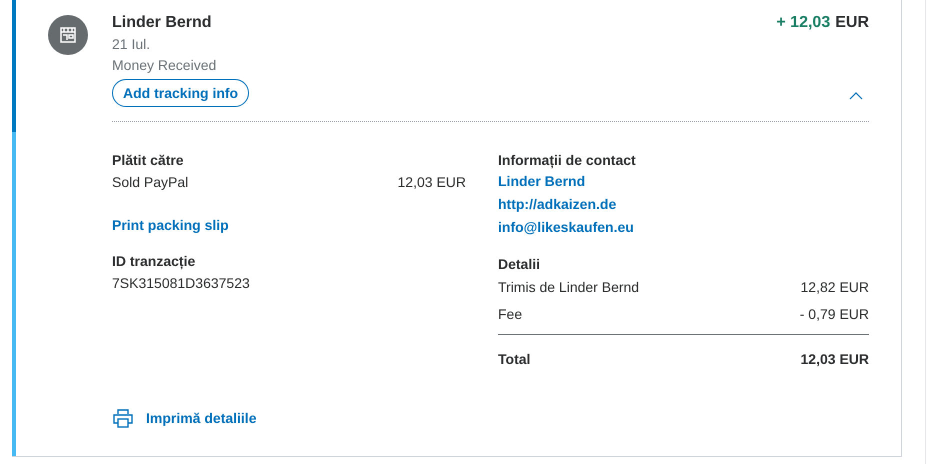 This screenshot has width=931, height=464. I want to click on transaction-type: Money Received, so click(165, 65).